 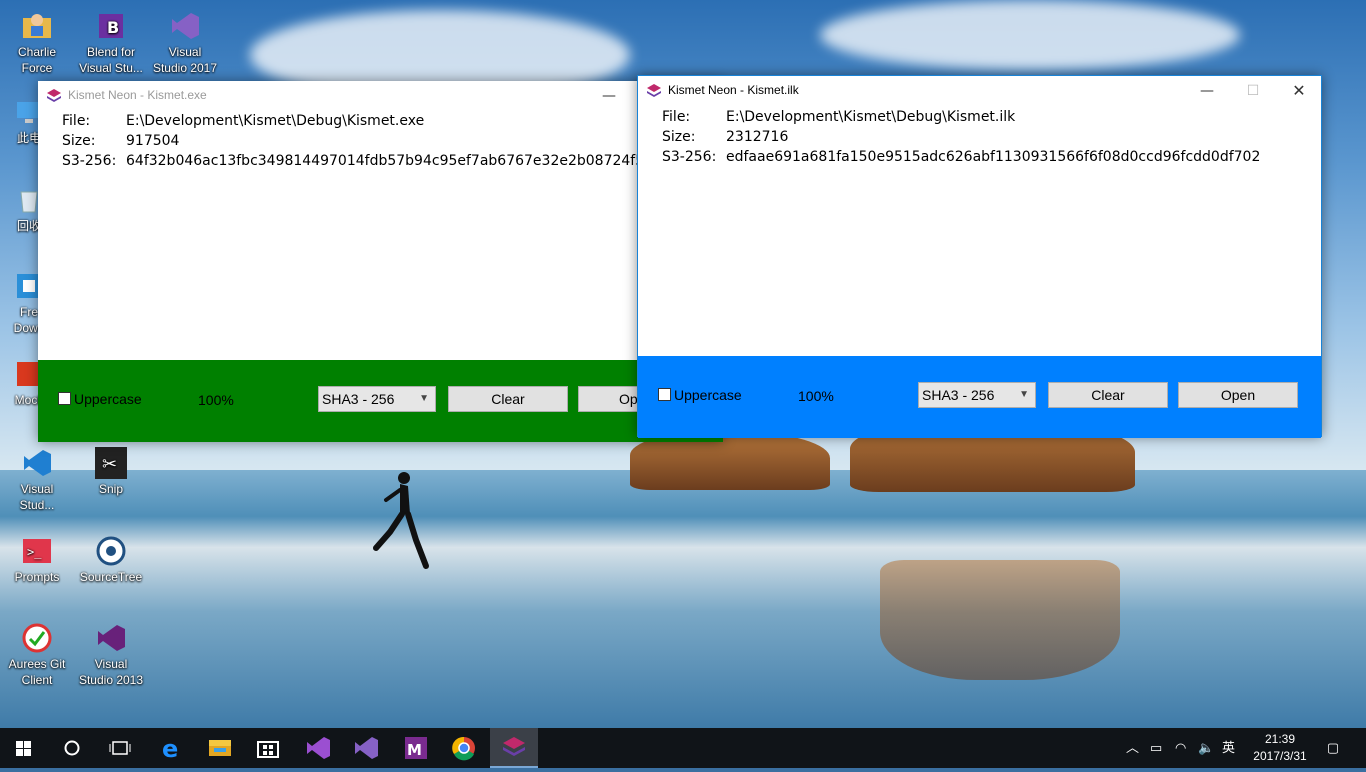 I want to click on folder-icon, so click(x=220, y=748).